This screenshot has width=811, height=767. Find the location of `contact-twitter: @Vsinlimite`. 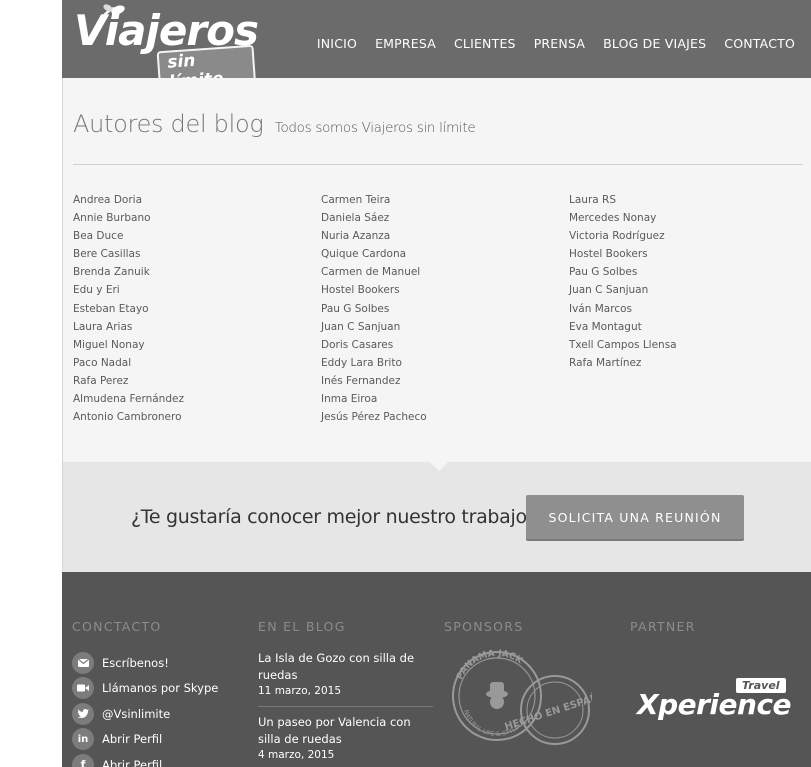

contact-twitter: @Vsinlimite is located at coordinates (145, 714).